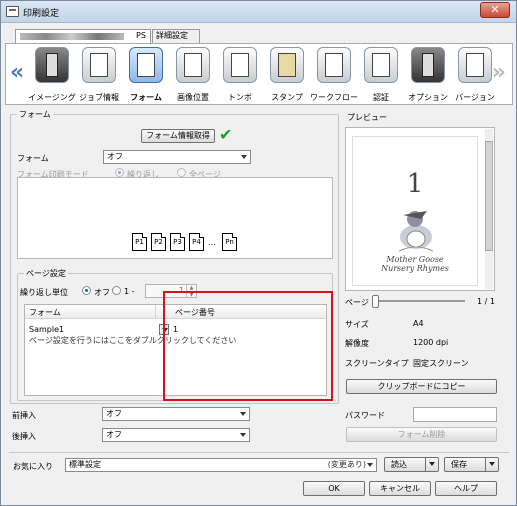 The height and width of the screenshot is (506, 517). What do you see at coordinates (459, 464) in the screenshot?
I see `save-button-label: 保存` at bounding box center [459, 464].